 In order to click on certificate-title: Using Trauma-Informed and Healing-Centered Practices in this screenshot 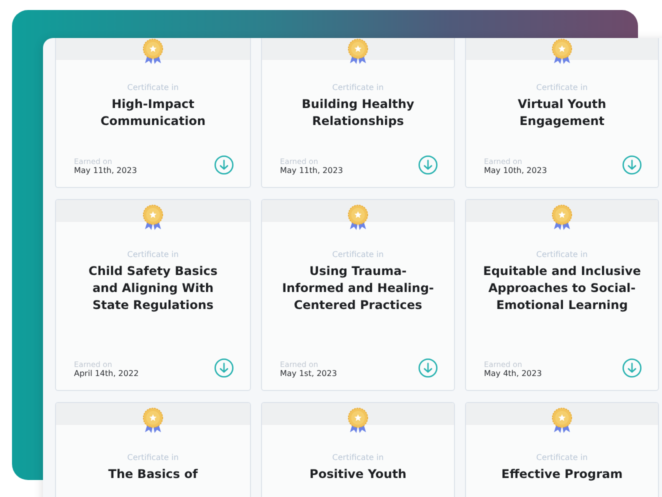, I will do `click(358, 288)`.